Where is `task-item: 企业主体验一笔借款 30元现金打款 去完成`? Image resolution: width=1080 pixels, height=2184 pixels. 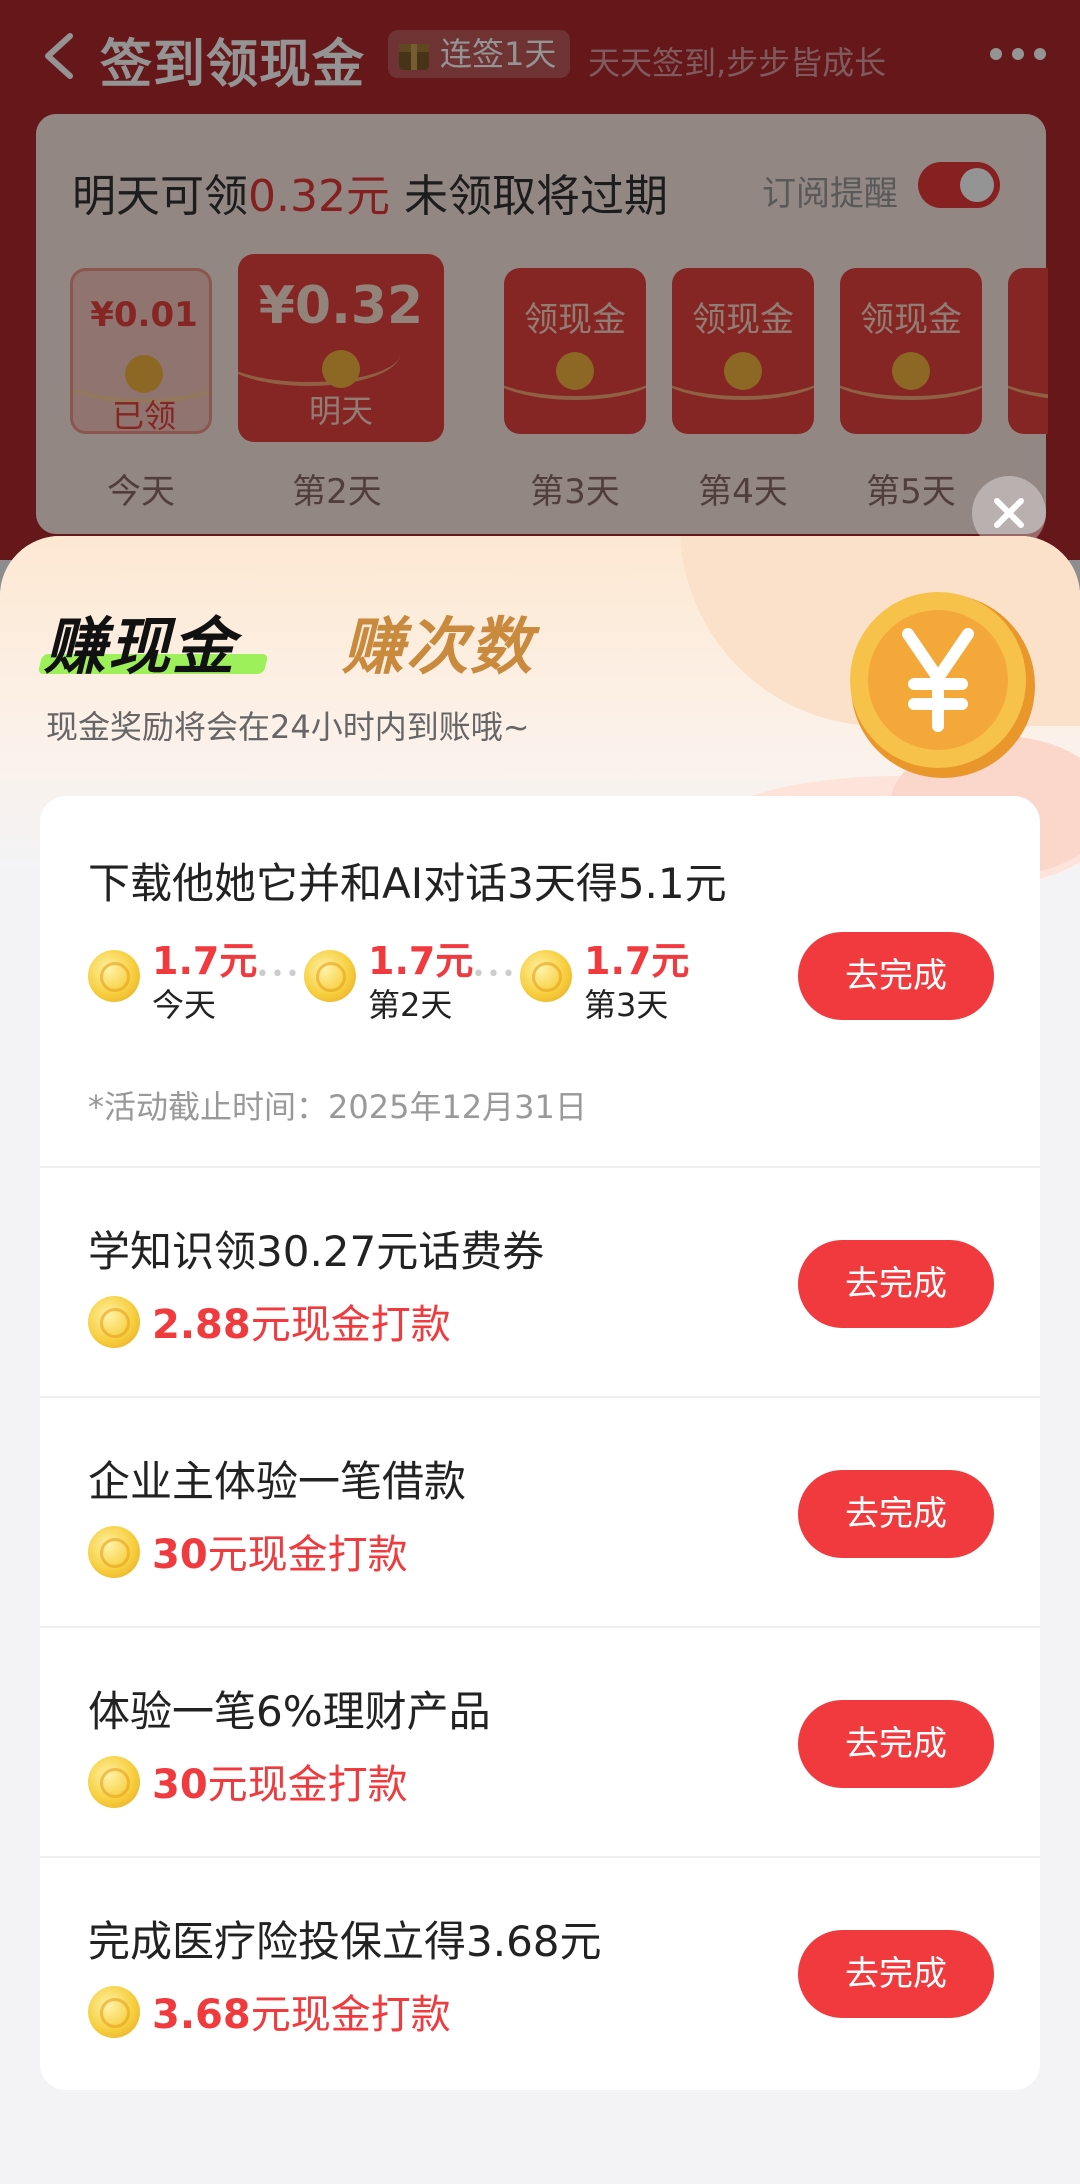
task-item: 企业主体验一笔借款 30元现金打款 去完成 is located at coordinates (540, 1513).